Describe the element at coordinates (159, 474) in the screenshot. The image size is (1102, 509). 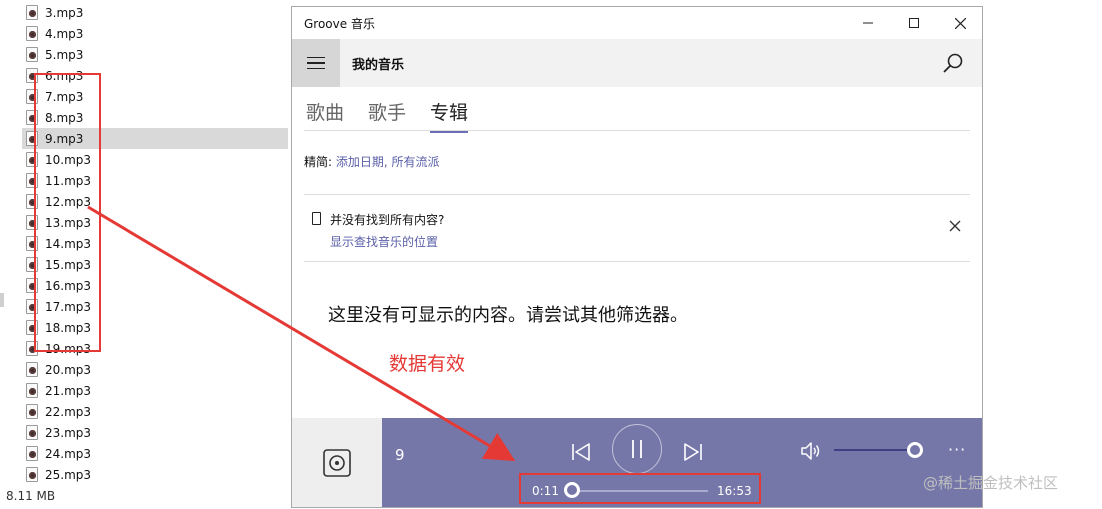
I see `file-item: 25.mp3` at that location.